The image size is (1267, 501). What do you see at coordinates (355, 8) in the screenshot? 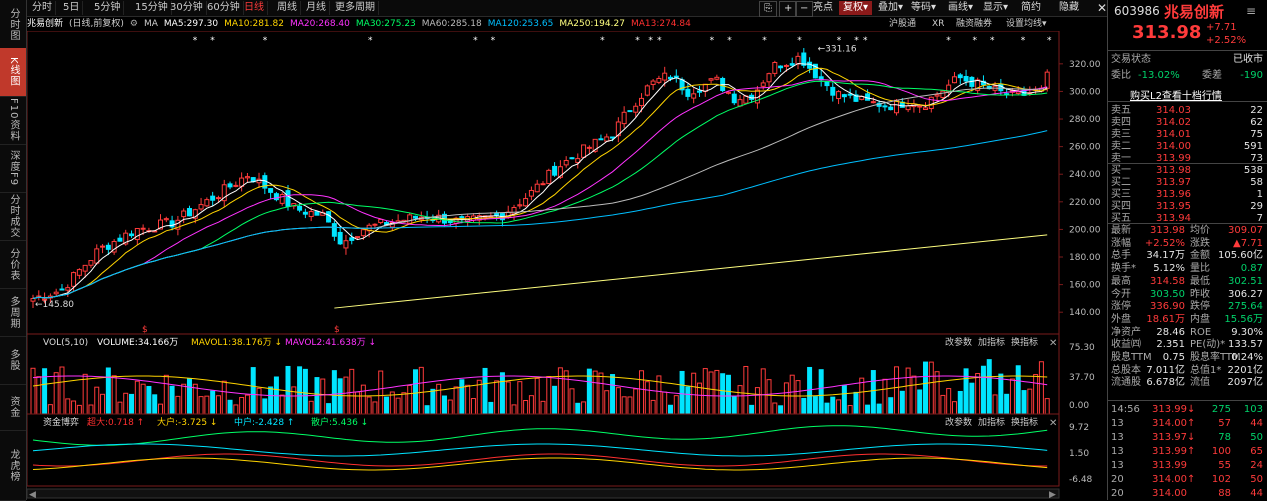
I see `period-tab-9: 更多周期` at bounding box center [355, 8].